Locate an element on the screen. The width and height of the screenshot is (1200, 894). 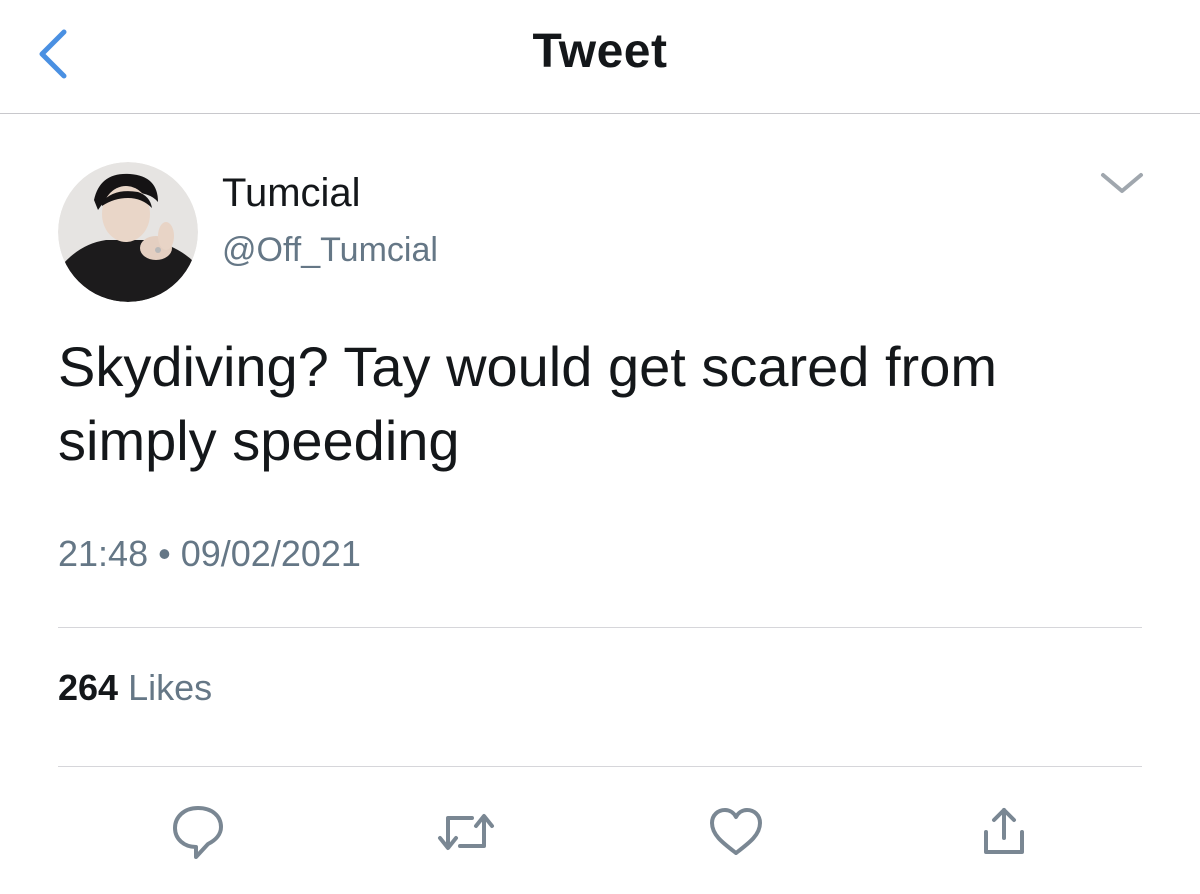
retweet-icon is located at coordinates (466, 832).